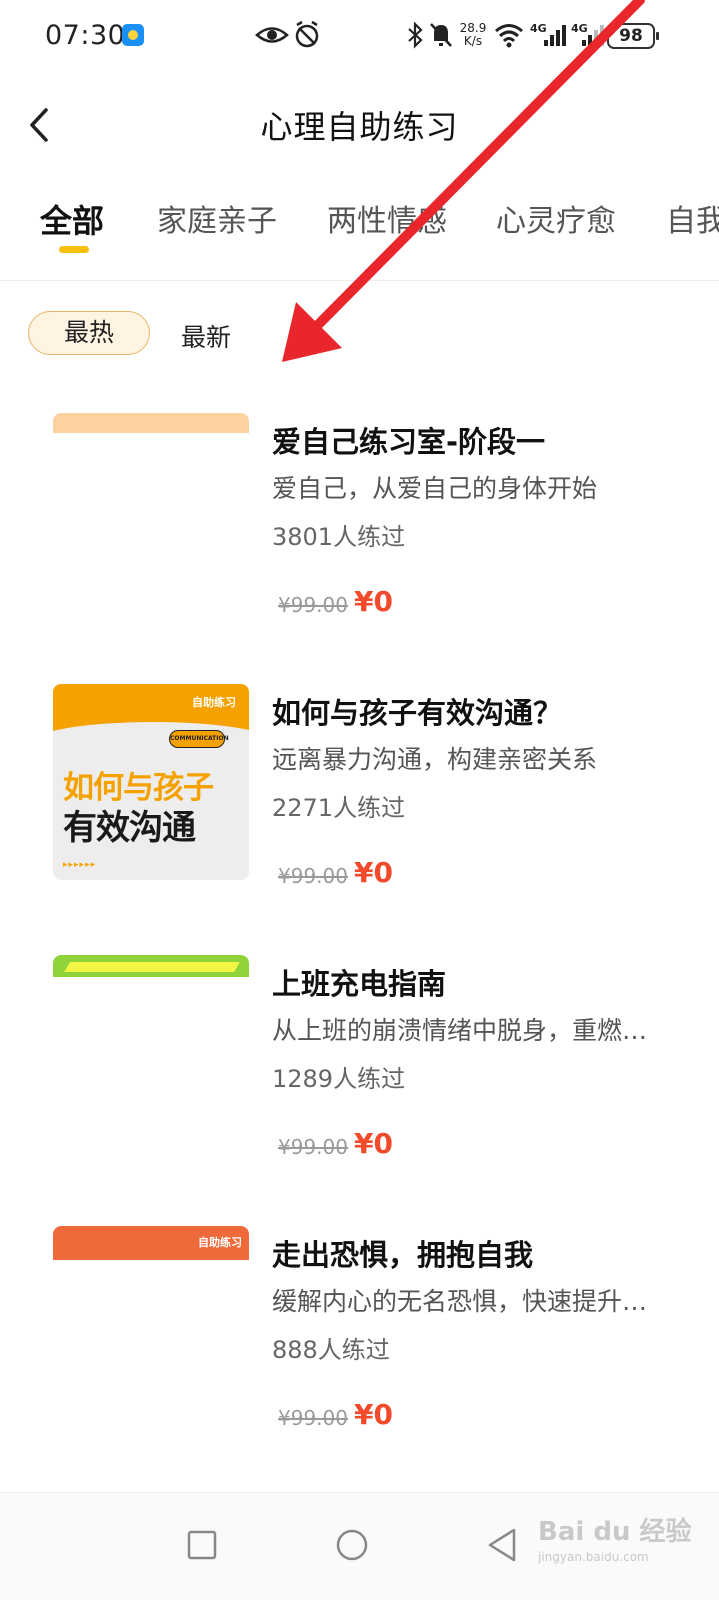  Describe the element at coordinates (202, 1545) in the screenshot. I see `recent-apps-icon` at that location.